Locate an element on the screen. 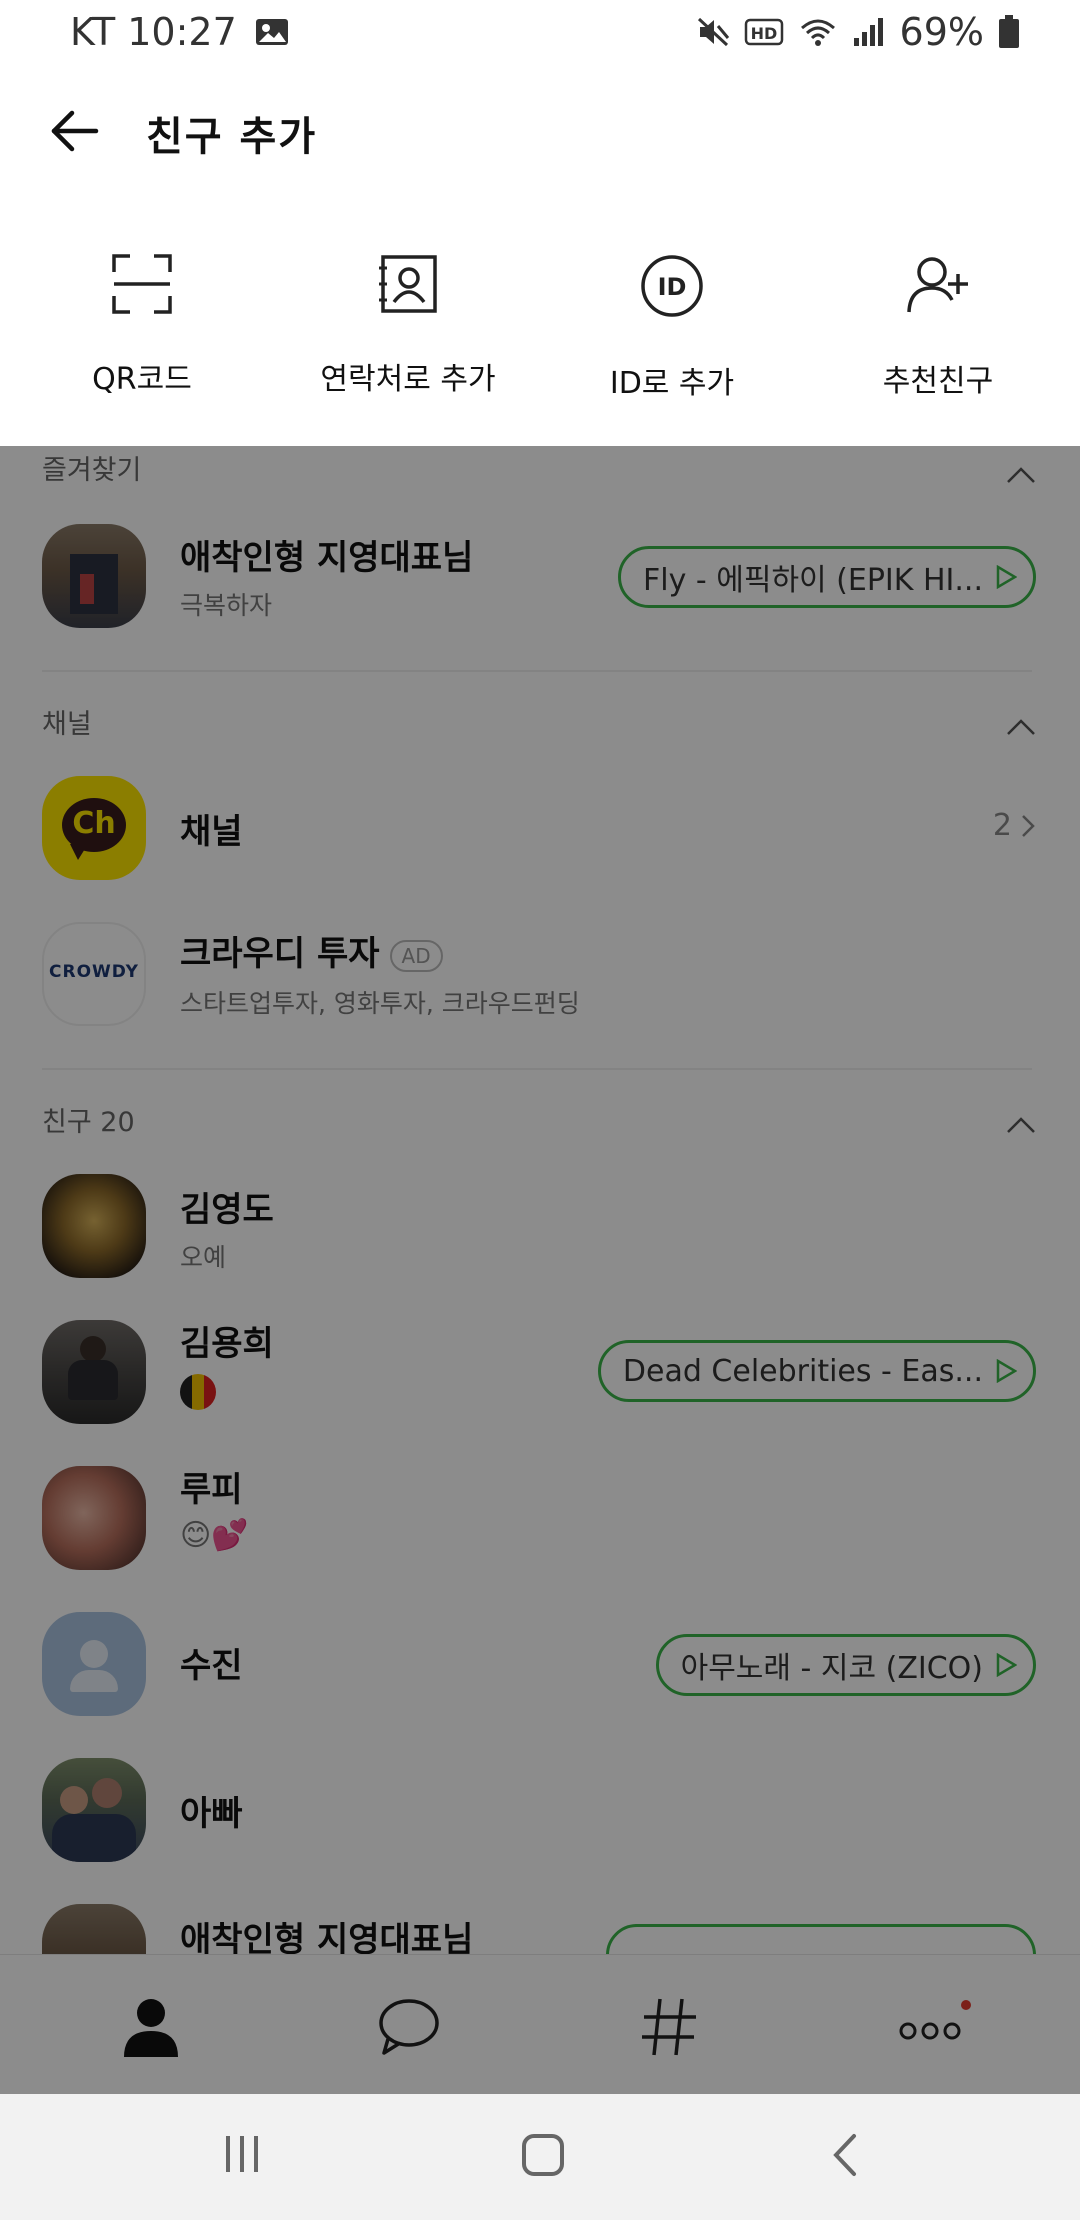 The width and height of the screenshot is (1080, 2220). contact-add-label: 연락처로 추가 is located at coordinates (408, 379).